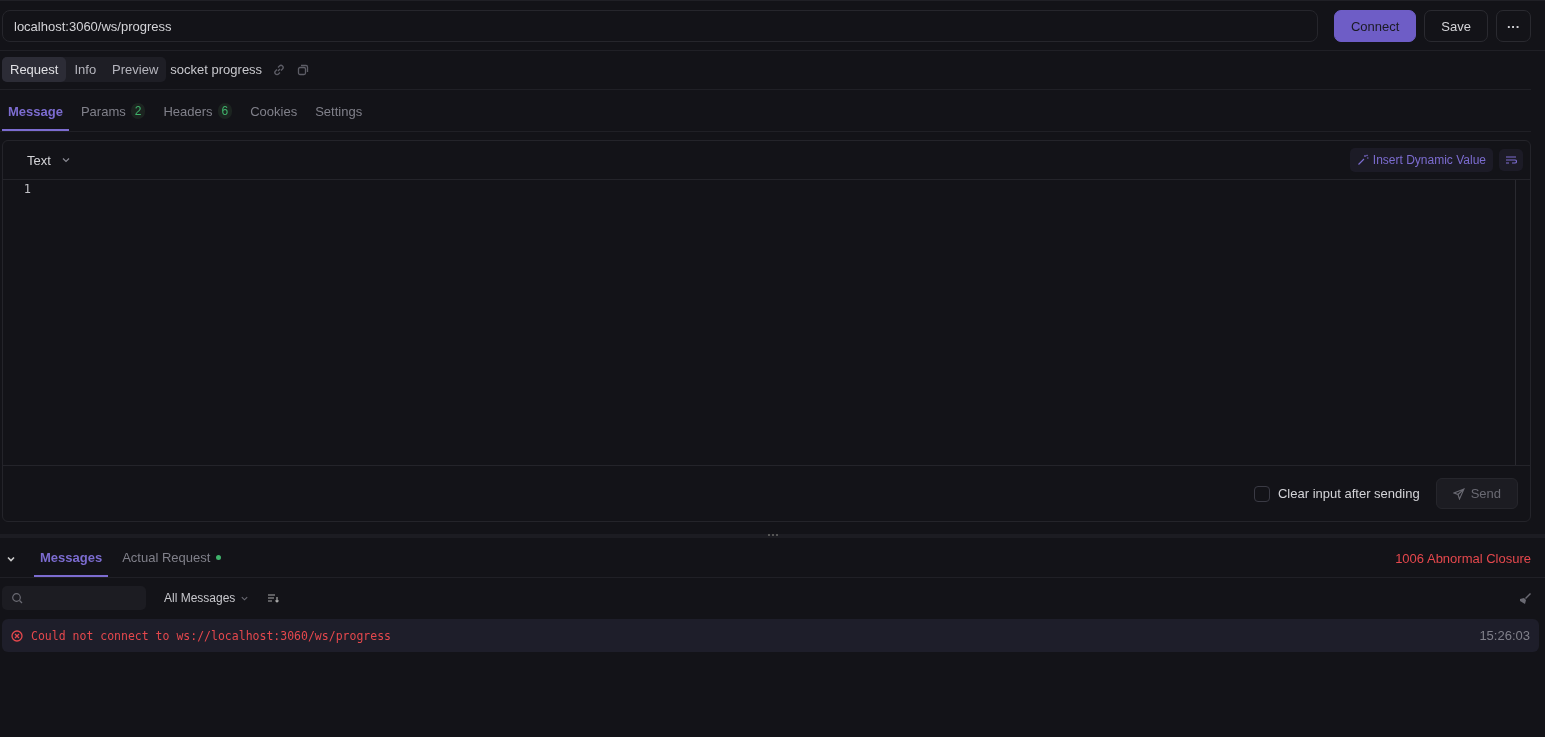 The image size is (1545, 737). I want to click on url-field: localhost:3060/ws/progress, so click(660, 26).